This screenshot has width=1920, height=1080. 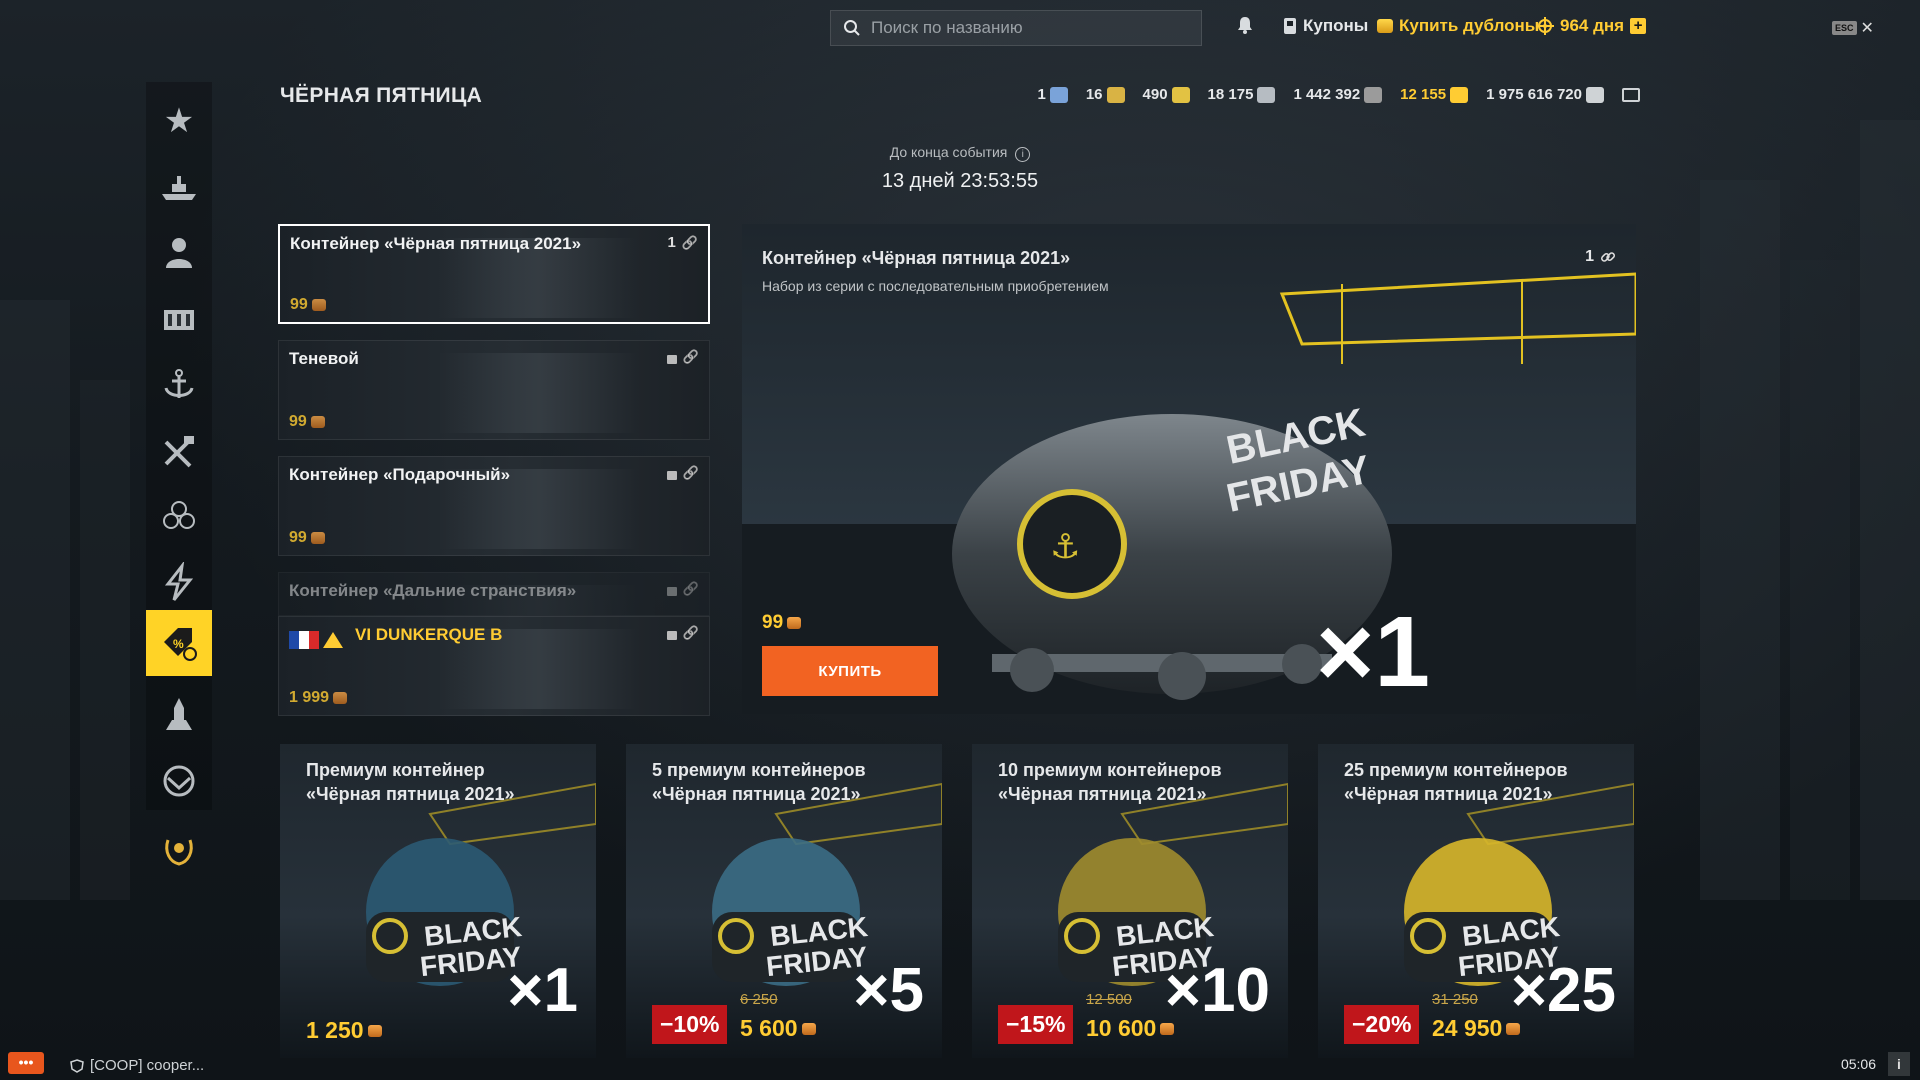 I want to click on resource-item: 12 155, so click(x=1434, y=94).